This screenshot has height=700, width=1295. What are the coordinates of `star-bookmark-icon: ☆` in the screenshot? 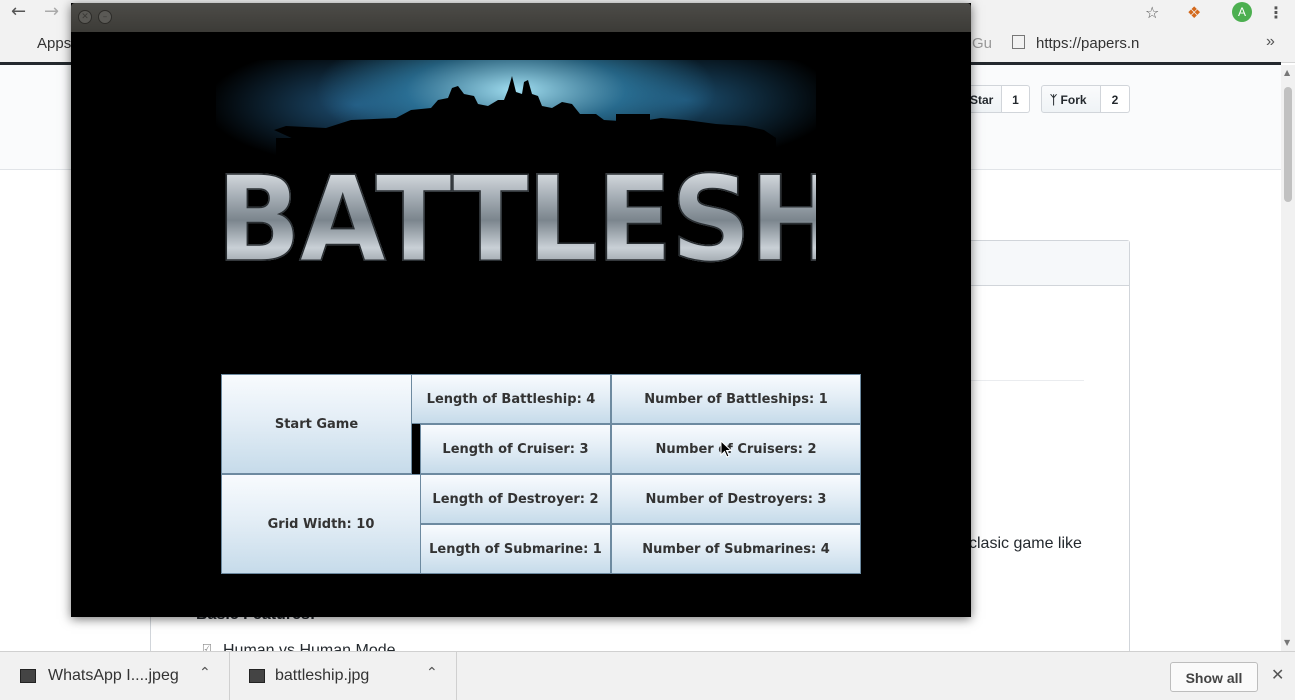 It's located at (1152, 12).